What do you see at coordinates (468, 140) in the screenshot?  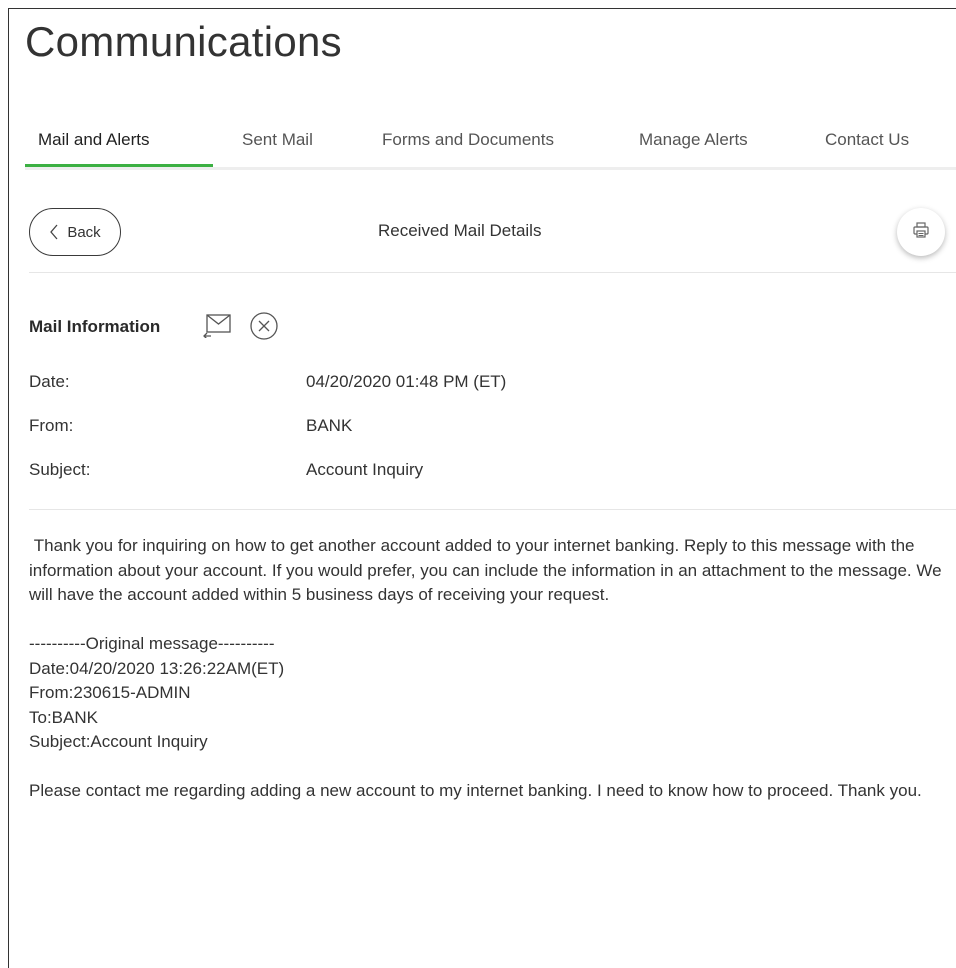 I see `tab-forms-and-documents: Forms and Documents` at bounding box center [468, 140].